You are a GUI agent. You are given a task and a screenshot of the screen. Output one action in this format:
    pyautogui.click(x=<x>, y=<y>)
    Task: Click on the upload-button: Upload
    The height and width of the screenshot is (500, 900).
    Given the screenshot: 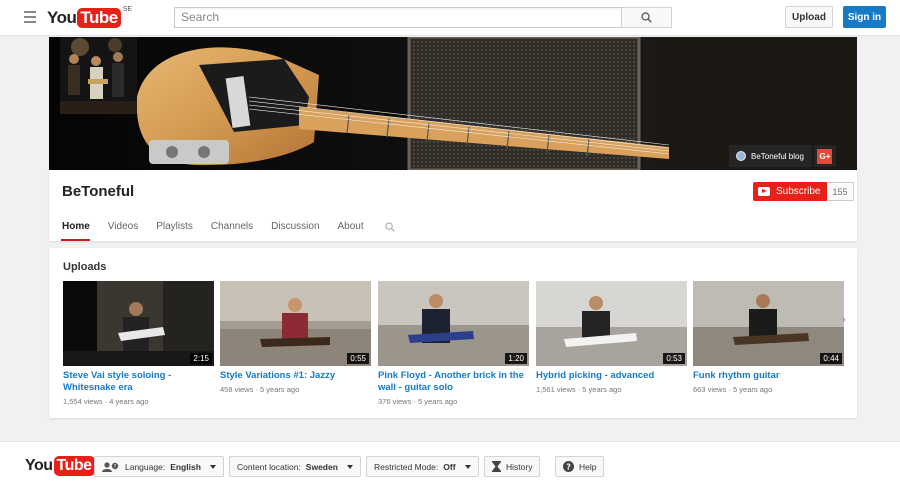 What is the action you would take?
    pyautogui.click(x=809, y=17)
    